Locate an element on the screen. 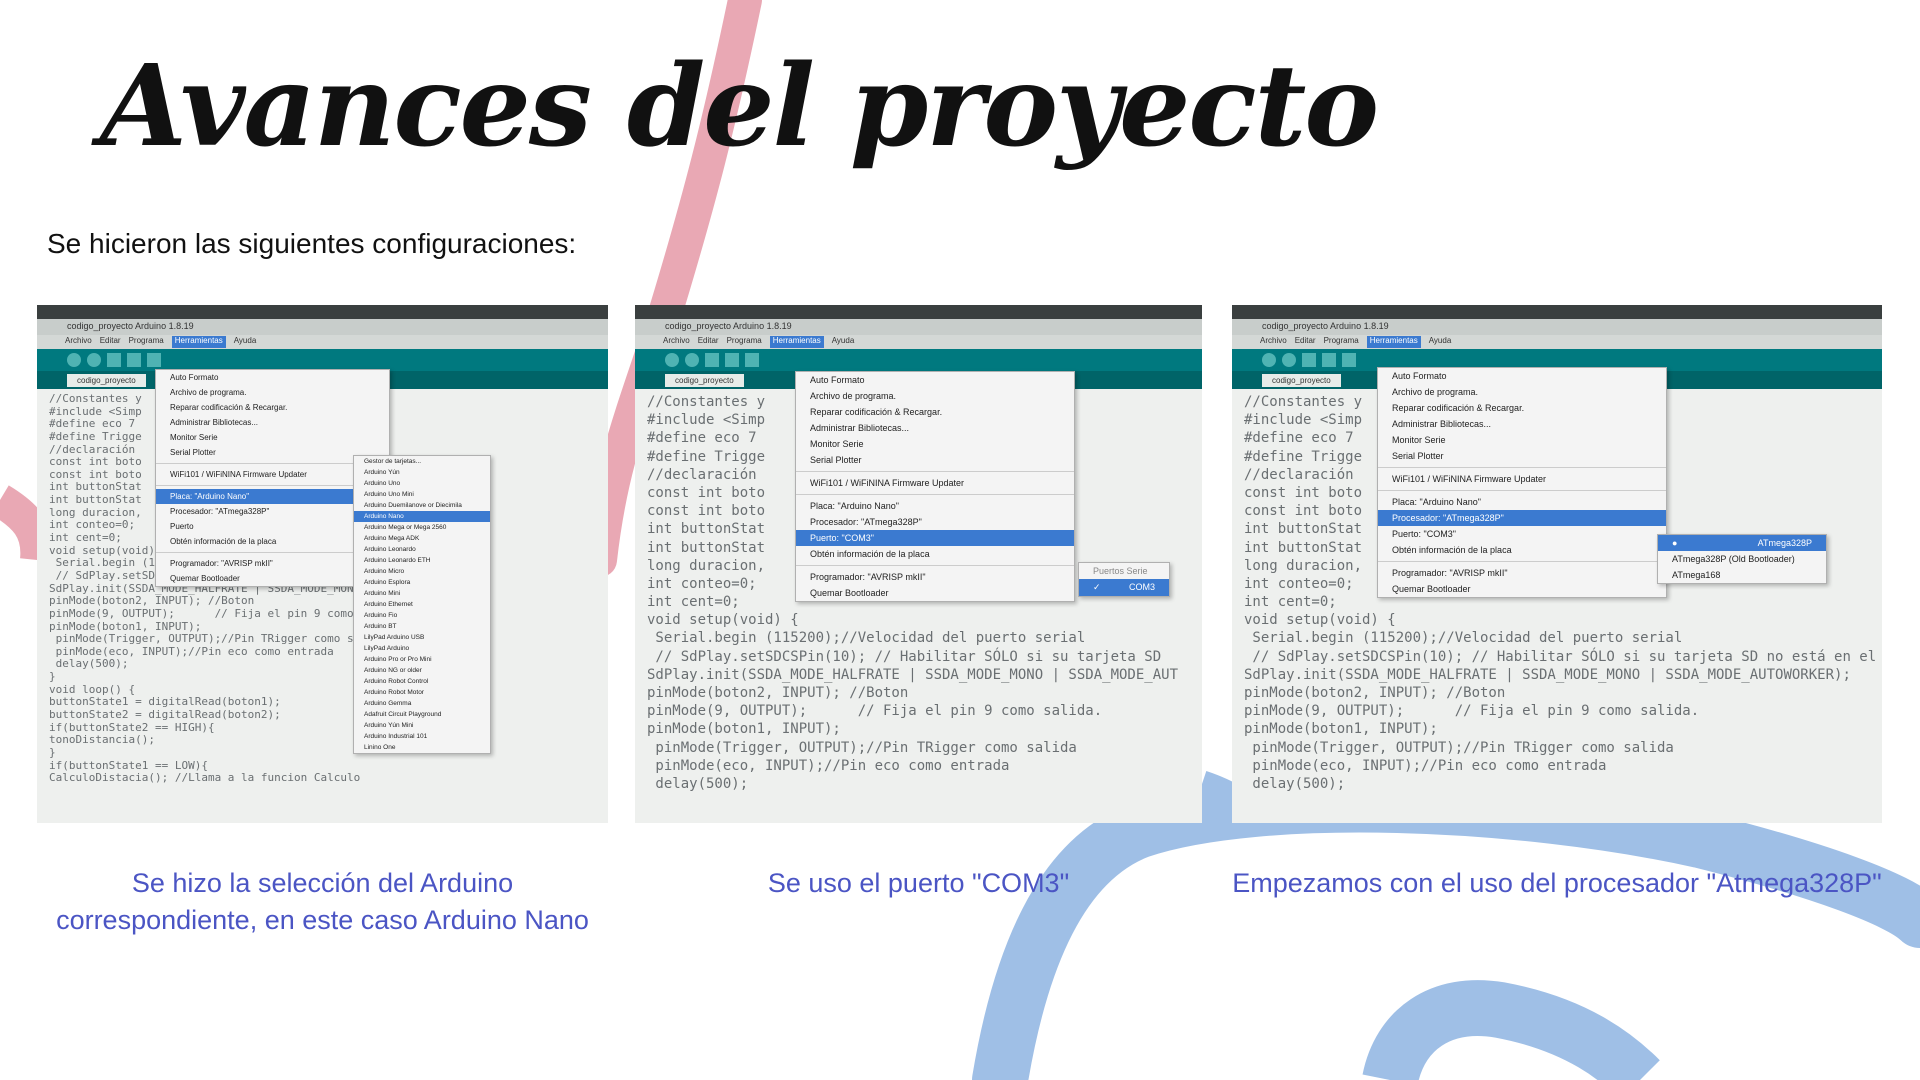 This screenshot has width=1920, height=1080. board-item: Arduino Pro or Pro Mini is located at coordinates (398, 659).